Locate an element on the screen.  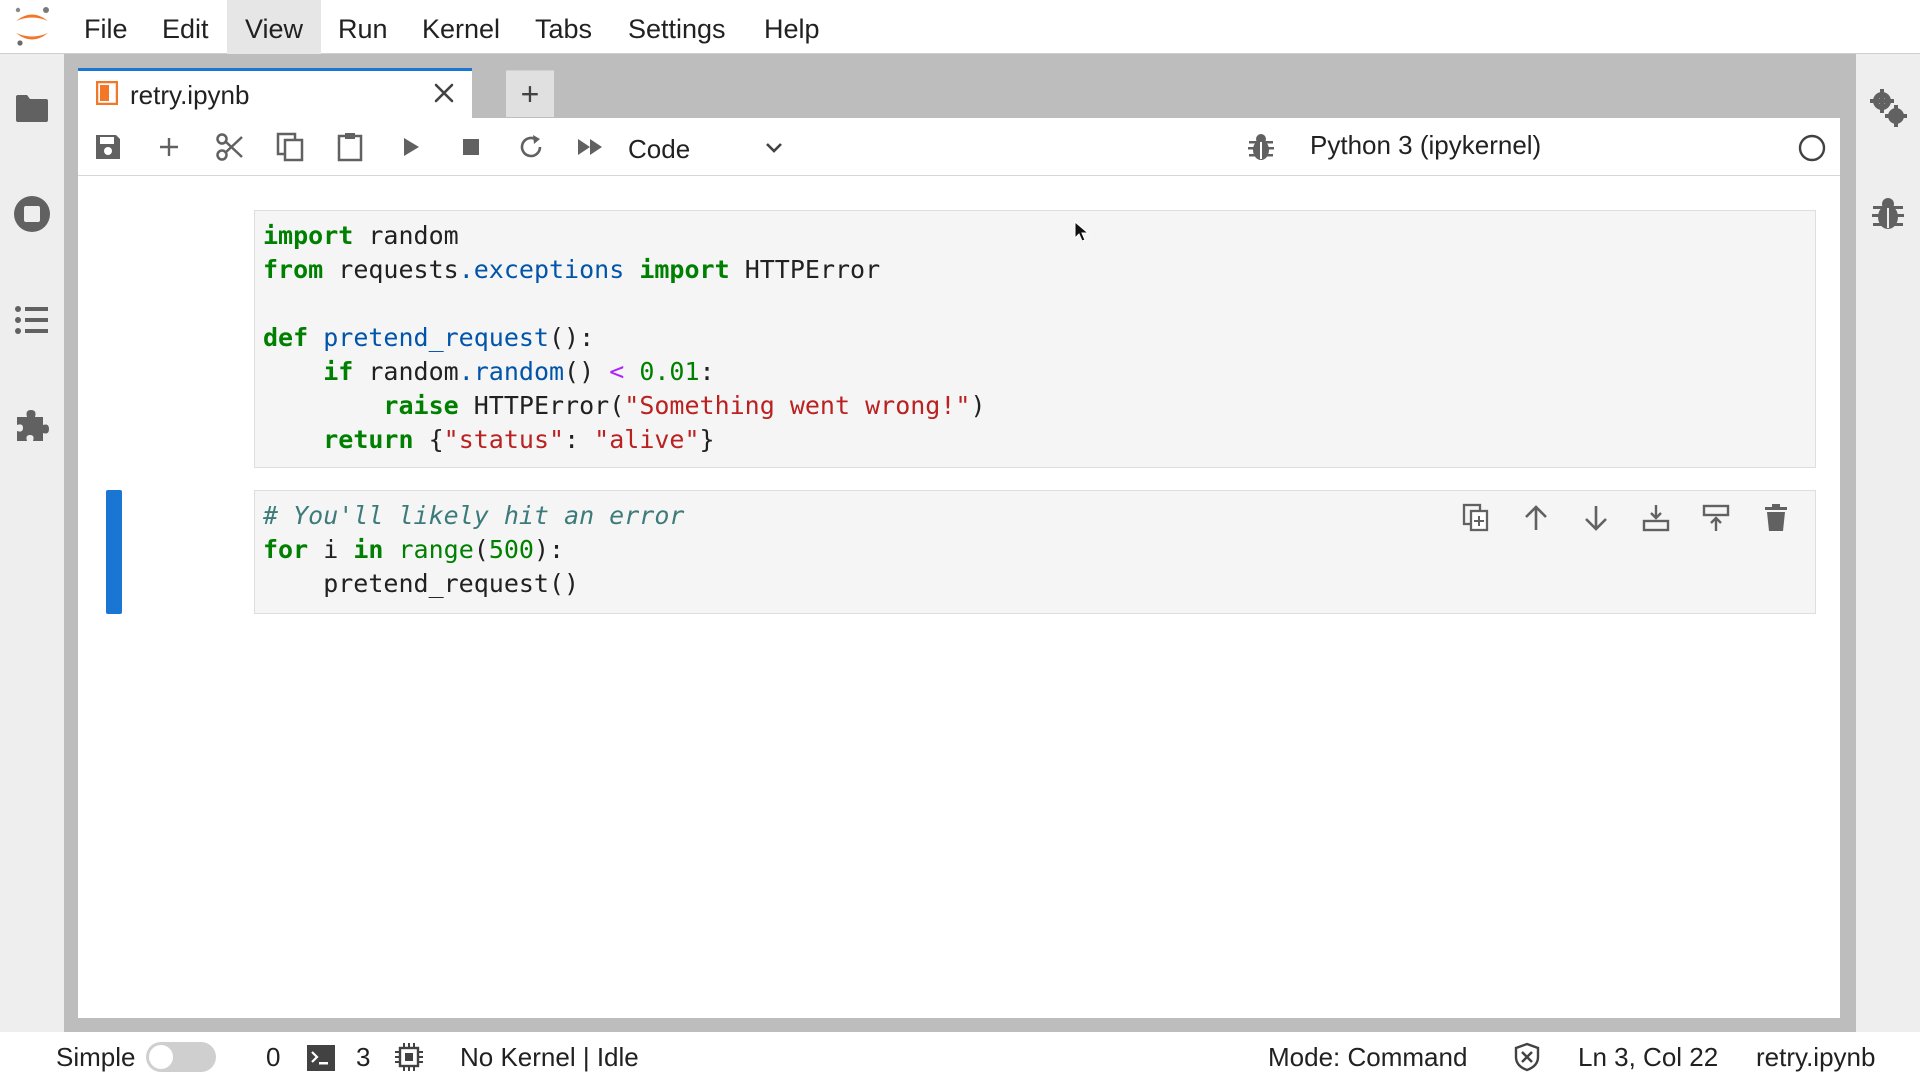
kernels-count: 3 is located at coordinates (363, 1057).